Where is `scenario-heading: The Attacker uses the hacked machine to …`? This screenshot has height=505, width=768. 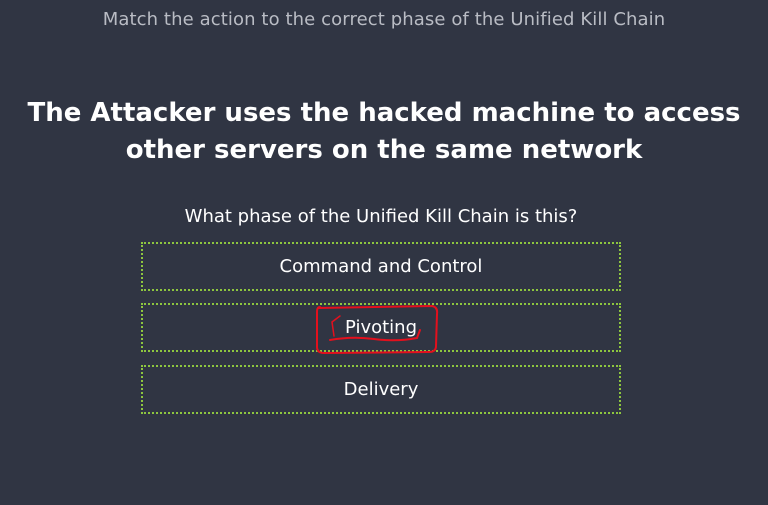
scenario-heading: The Attacker uses the hacked machine to … is located at coordinates (384, 131).